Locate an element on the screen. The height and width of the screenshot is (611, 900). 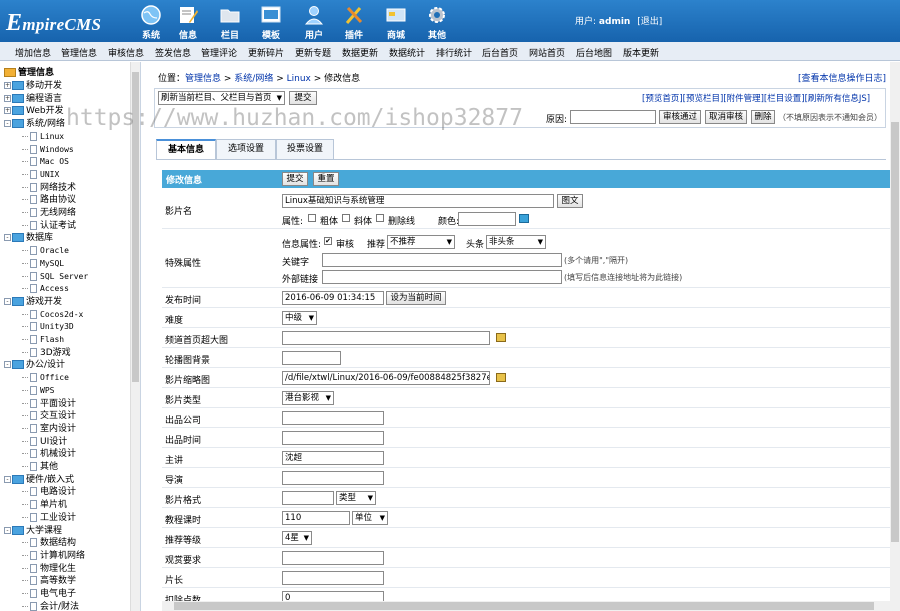
tree-category: - 游戏开发 is located at coordinates (33, 302).